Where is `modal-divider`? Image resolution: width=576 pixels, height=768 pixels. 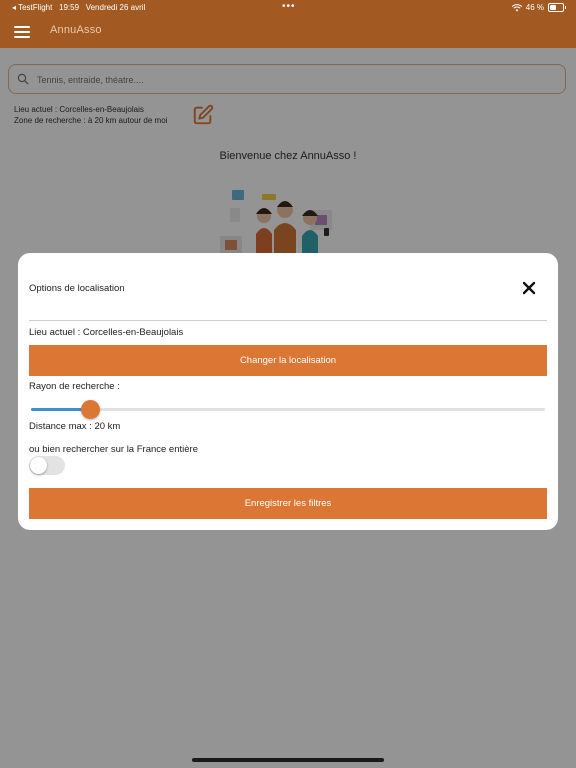 modal-divider is located at coordinates (288, 320).